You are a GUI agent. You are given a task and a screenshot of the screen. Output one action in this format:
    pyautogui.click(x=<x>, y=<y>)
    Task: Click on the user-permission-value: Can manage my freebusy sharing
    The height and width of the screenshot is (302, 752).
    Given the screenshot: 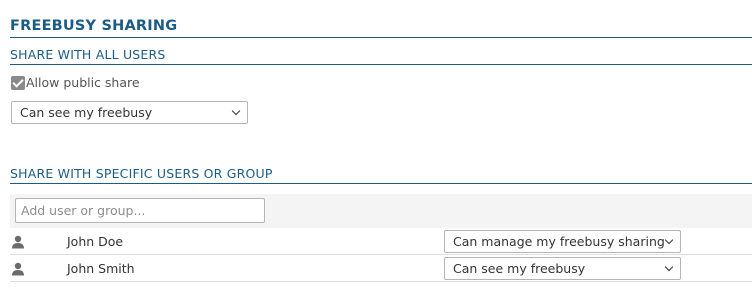 What is the action you would take?
    pyautogui.click(x=559, y=241)
    